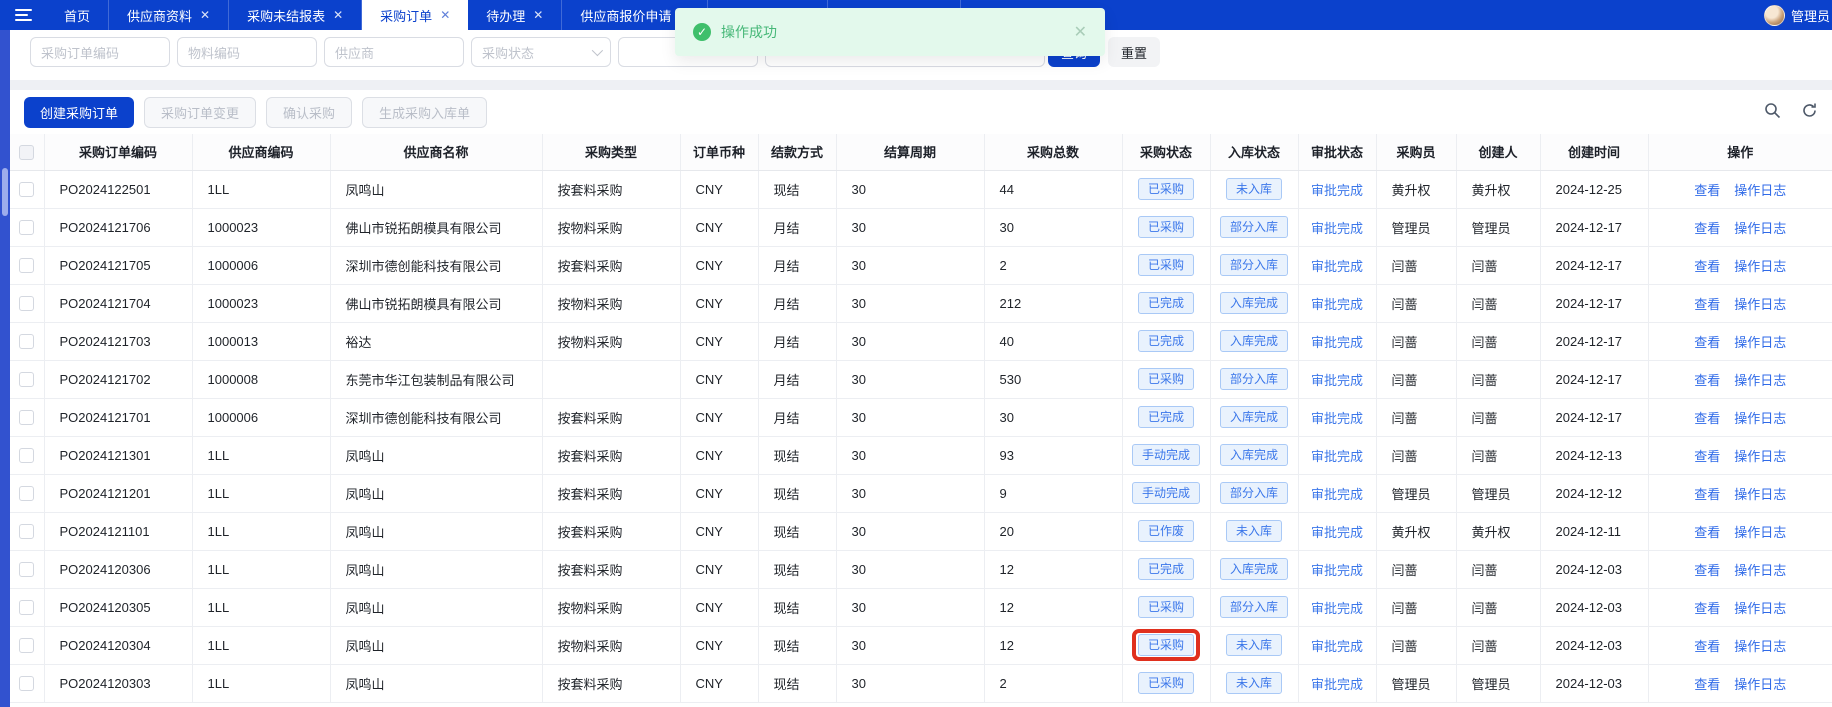 The height and width of the screenshot is (707, 1832). What do you see at coordinates (247, 52) in the screenshot?
I see `filter-input-物料编码: 物料编码` at bounding box center [247, 52].